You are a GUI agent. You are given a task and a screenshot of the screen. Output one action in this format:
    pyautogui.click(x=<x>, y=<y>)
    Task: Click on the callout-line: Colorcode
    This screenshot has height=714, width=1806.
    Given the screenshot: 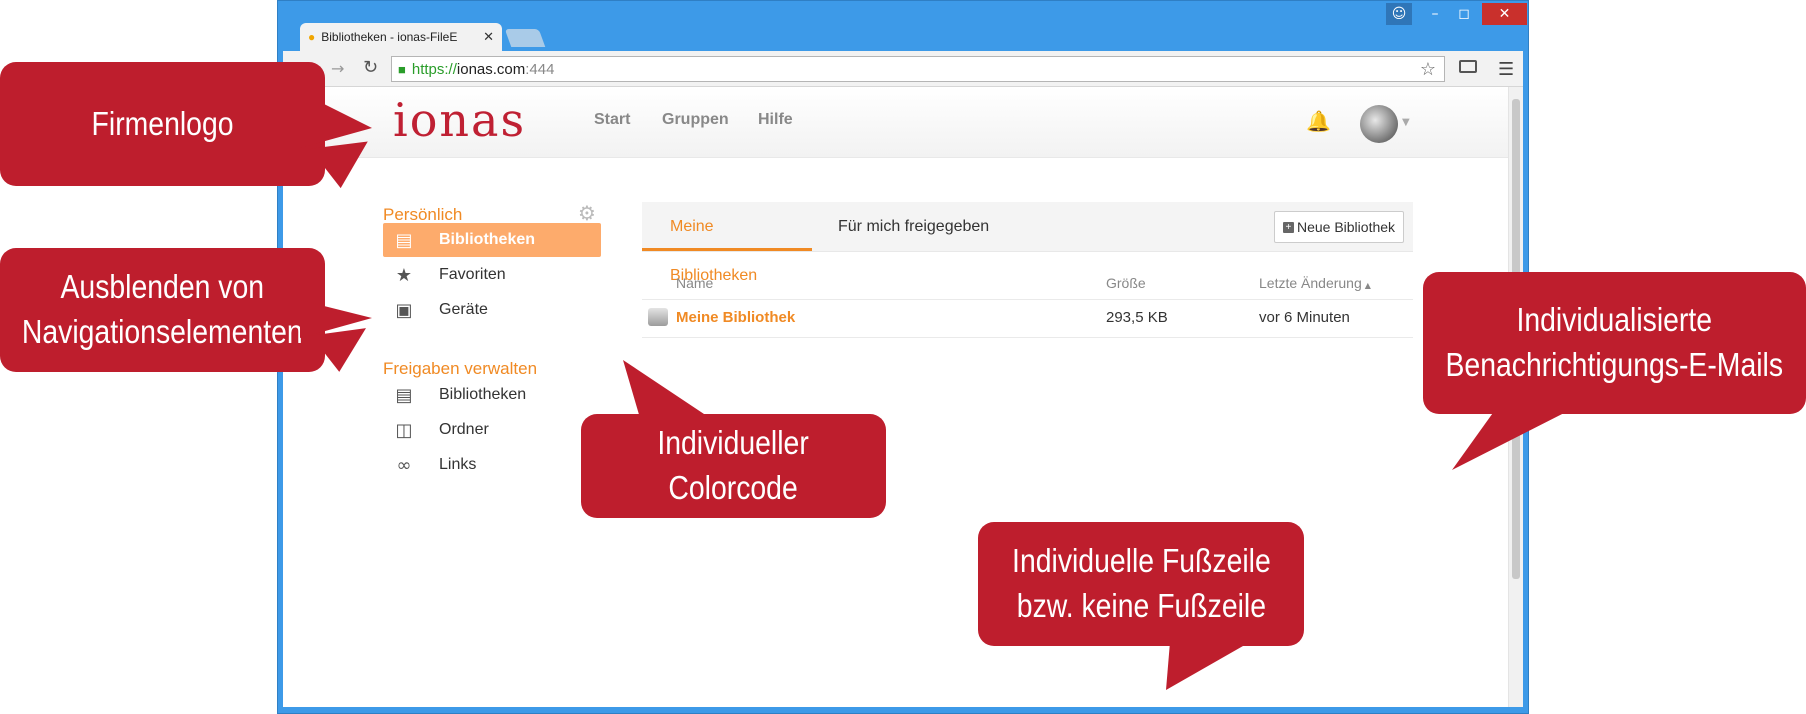 What is the action you would take?
    pyautogui.click(x=733, y=487)
    